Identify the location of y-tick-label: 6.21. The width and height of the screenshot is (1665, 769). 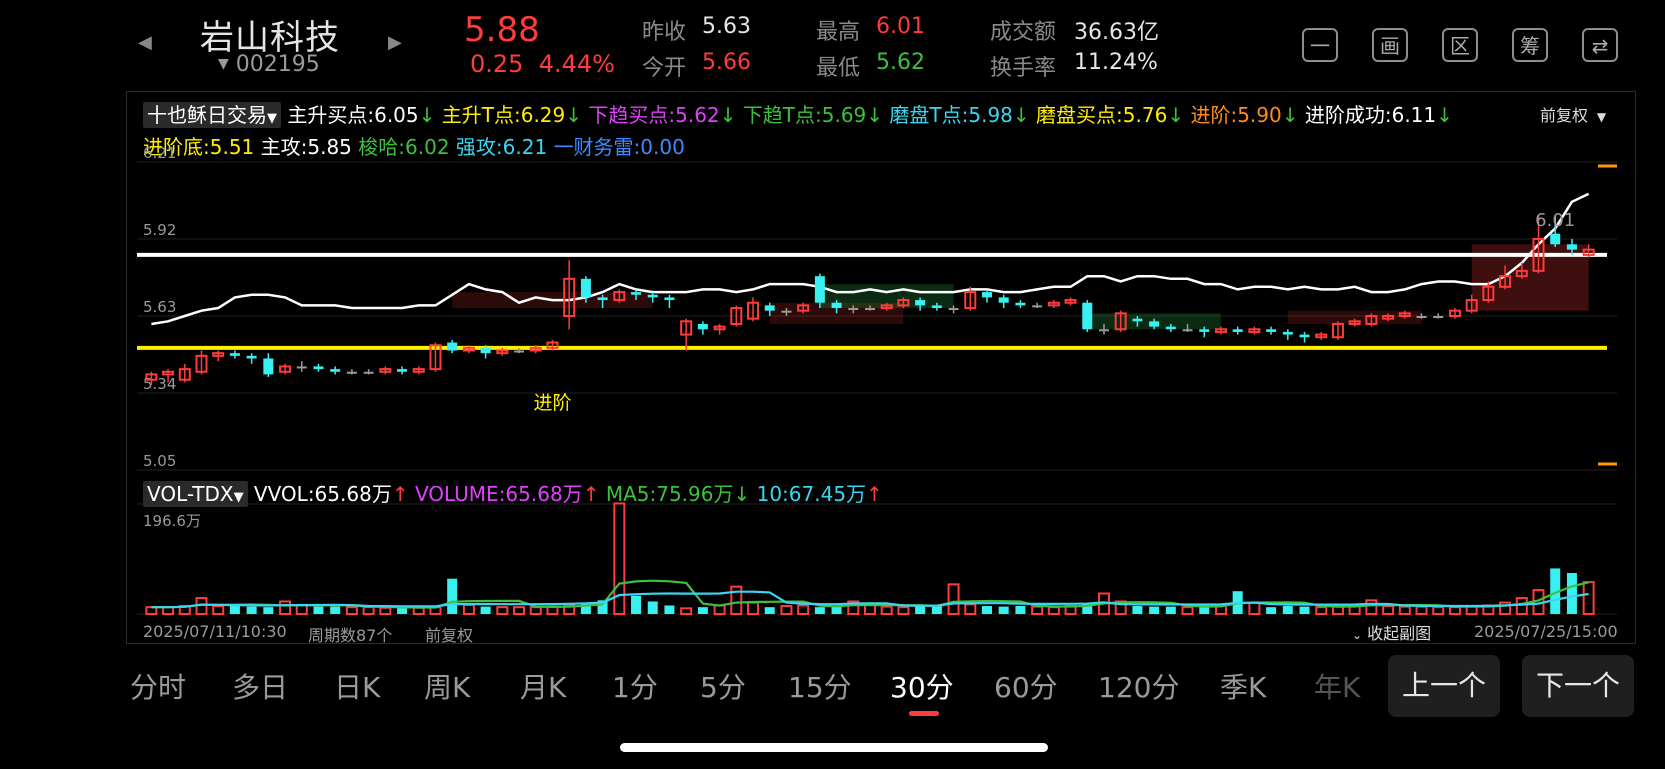
(159, 153).